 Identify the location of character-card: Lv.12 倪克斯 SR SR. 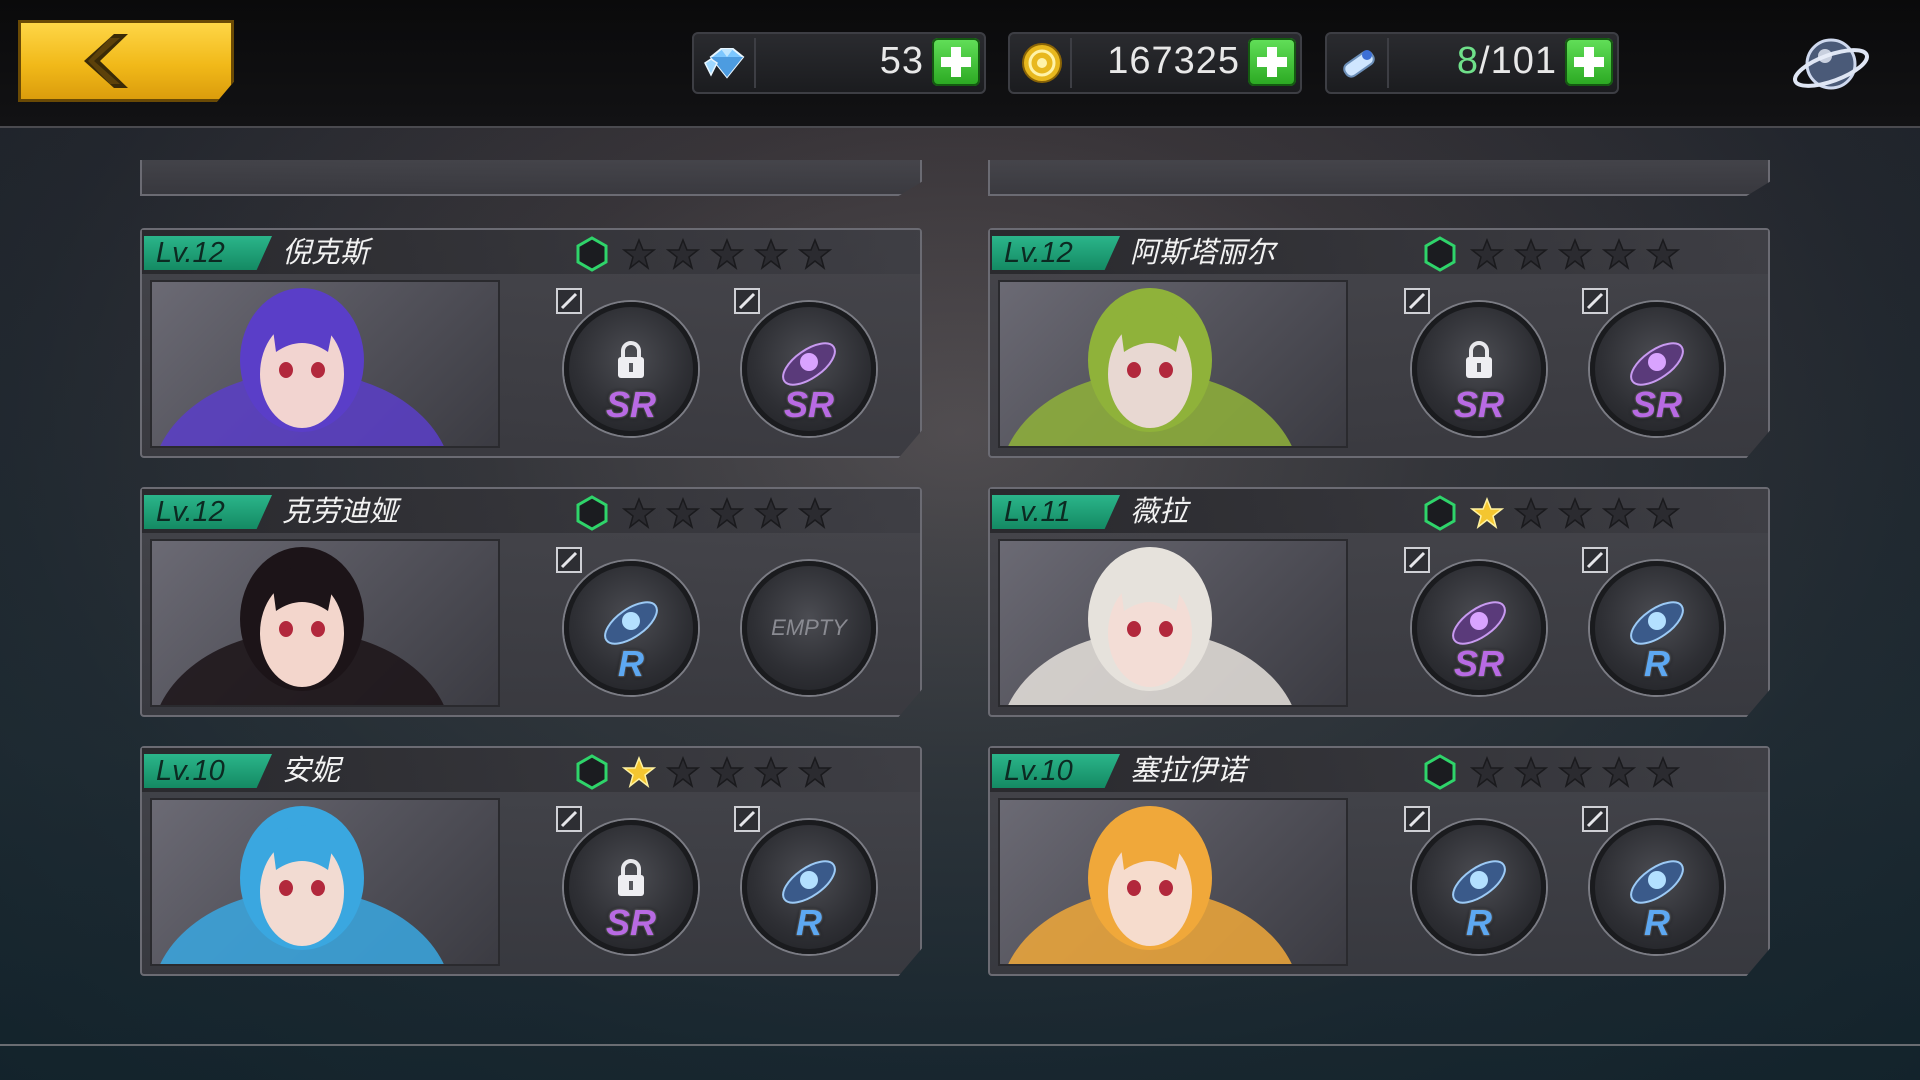
(531, 343).